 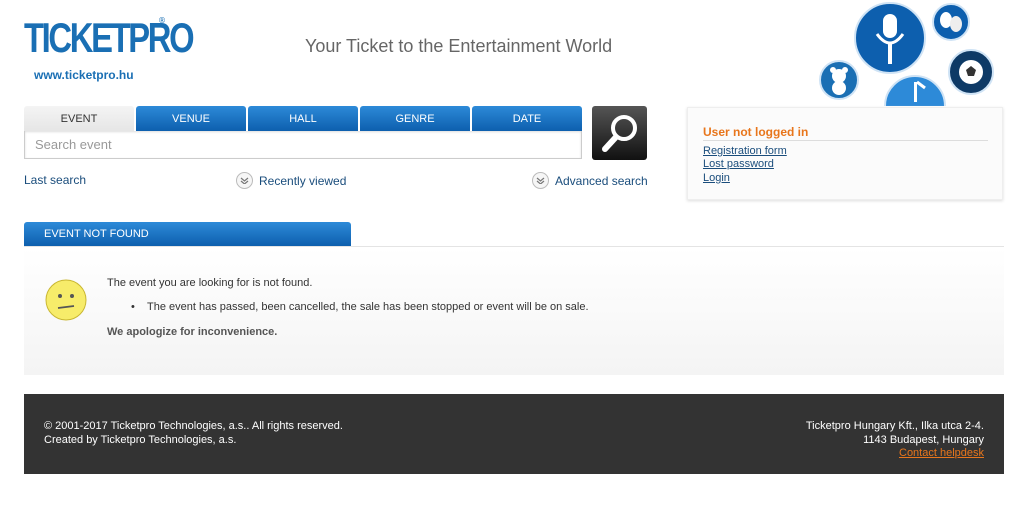 What do you see at coordinates (951, 22) in the screenshot?
I see `theater-masks-icon` at bounding box center [951, 22].